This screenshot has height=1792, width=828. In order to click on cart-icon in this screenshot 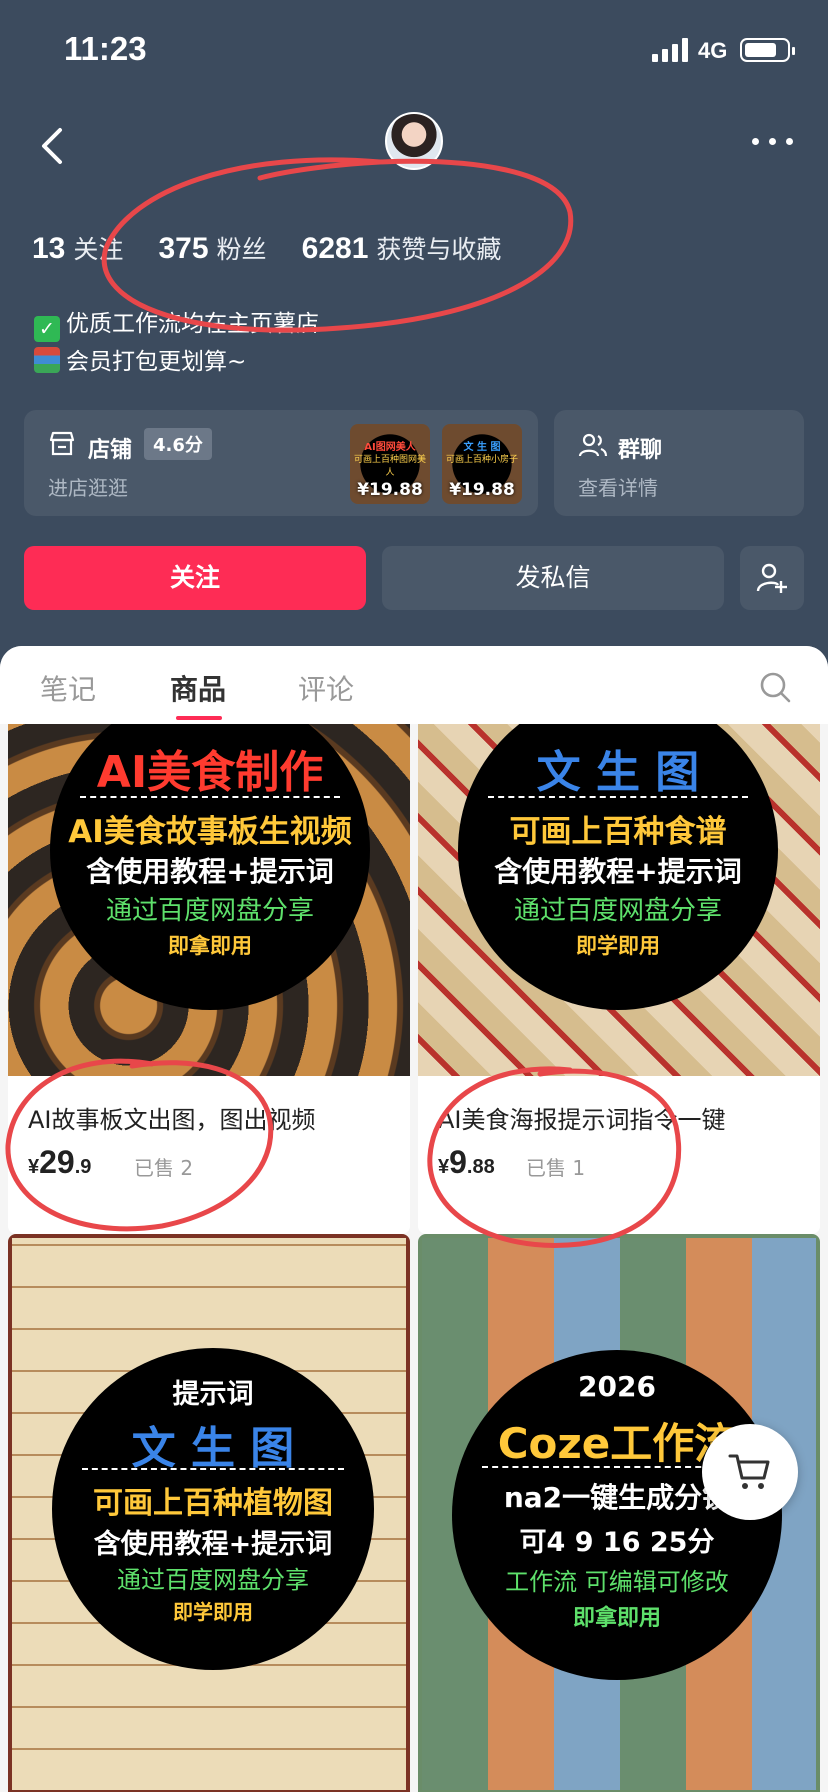, I will do `click(749, 1471)`.